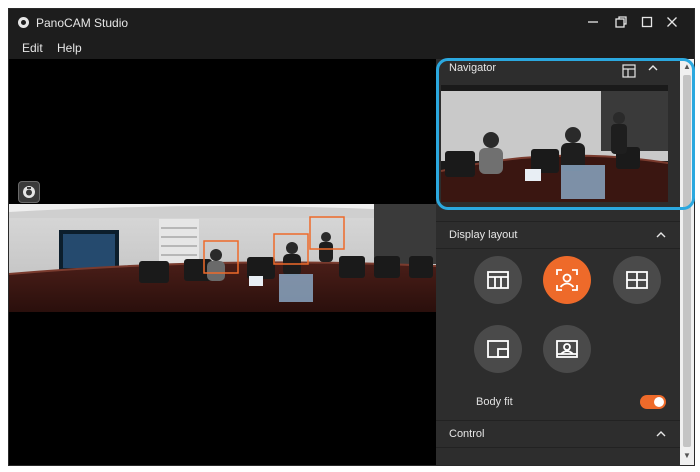 The image size is (700, 472). I want to click on restore-button, so click(621, 23).